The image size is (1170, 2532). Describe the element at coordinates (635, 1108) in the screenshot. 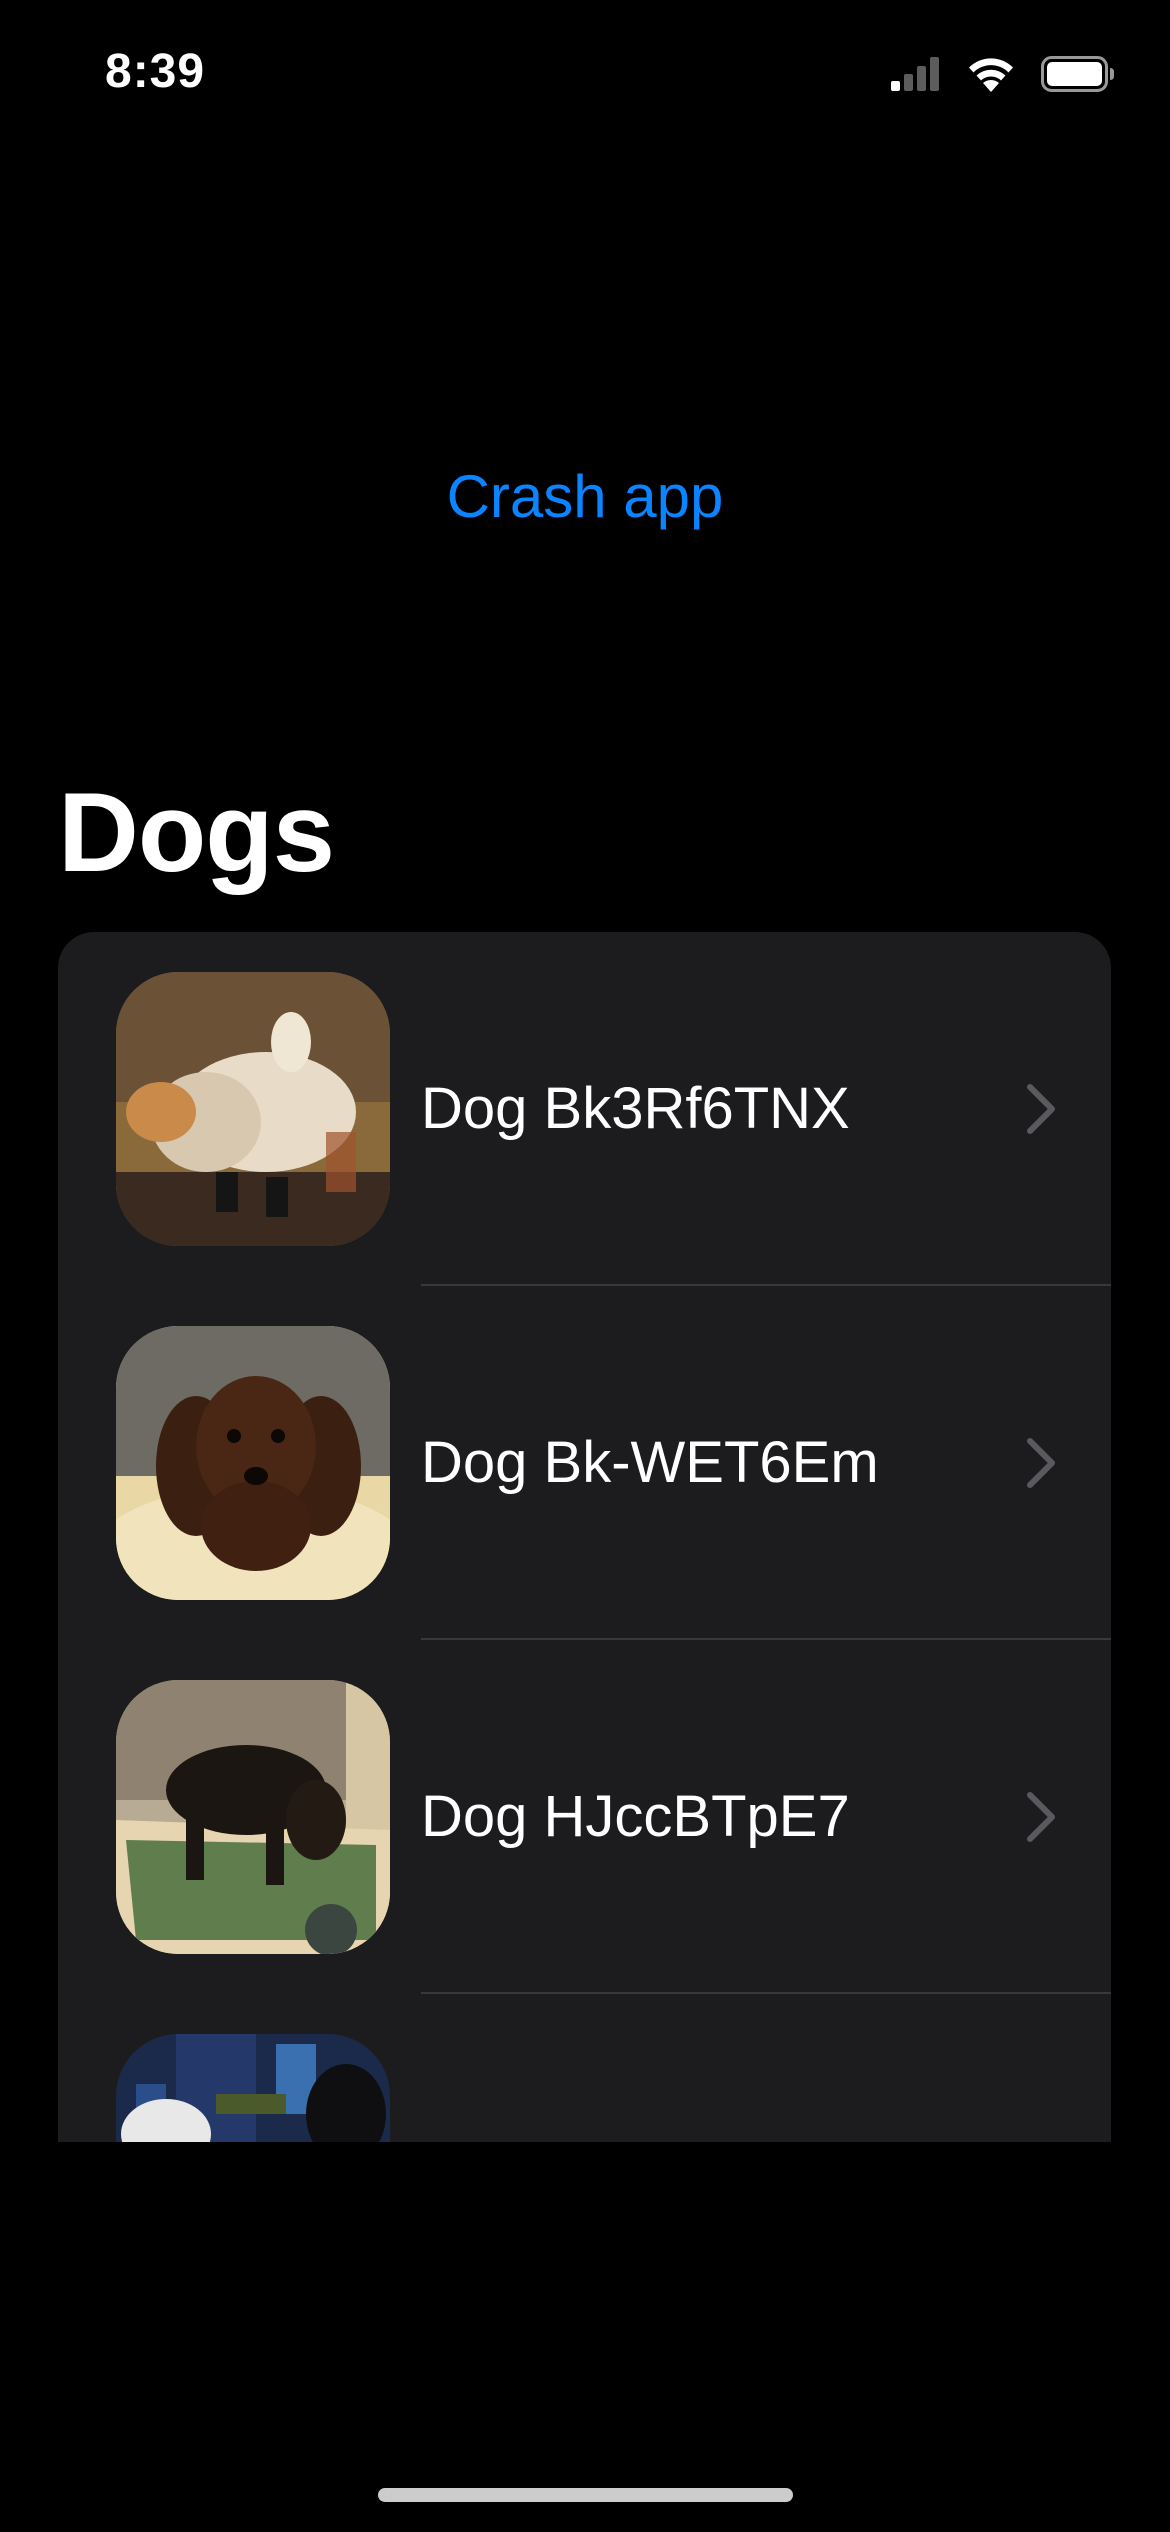

I see `dog-name: Dog Bk3Rf6TNX` at that location.